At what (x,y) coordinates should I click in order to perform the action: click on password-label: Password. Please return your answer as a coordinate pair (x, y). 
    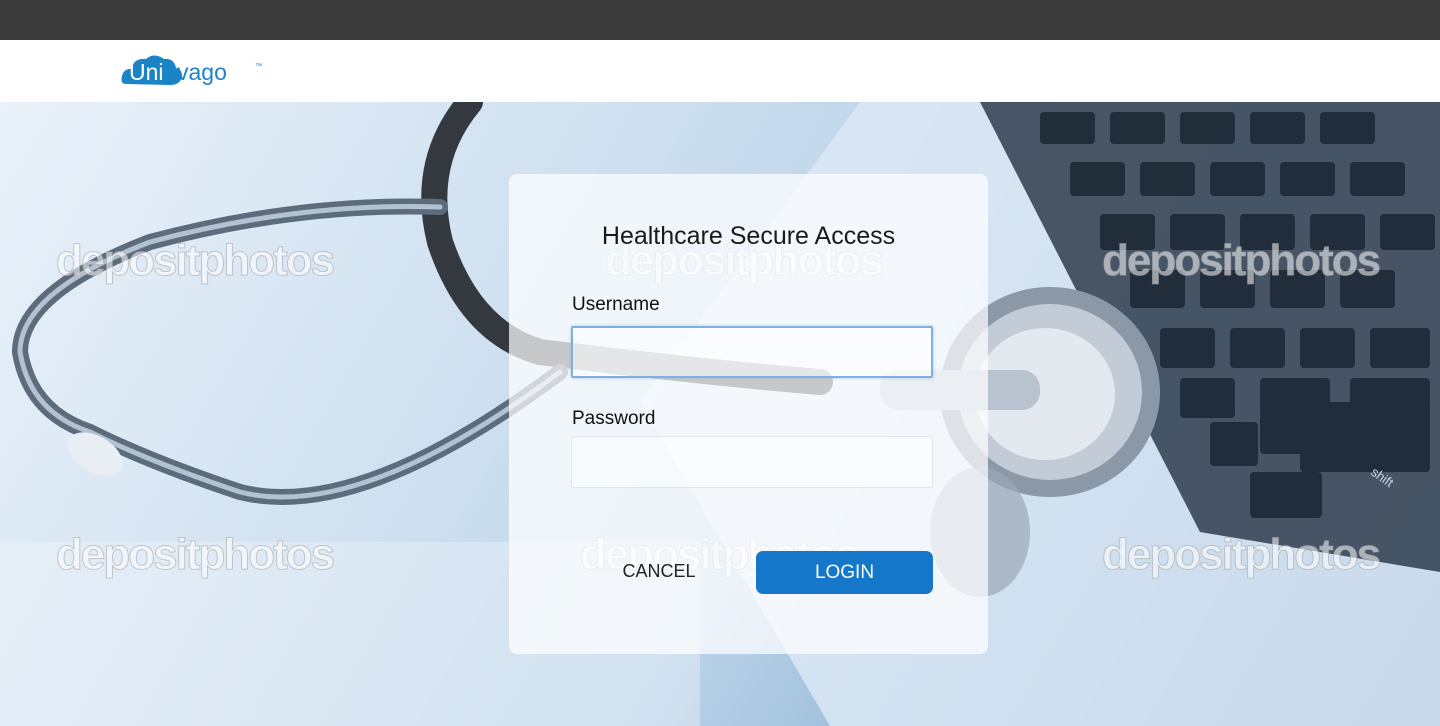
    Looking at the image, I should click on (614, 418).